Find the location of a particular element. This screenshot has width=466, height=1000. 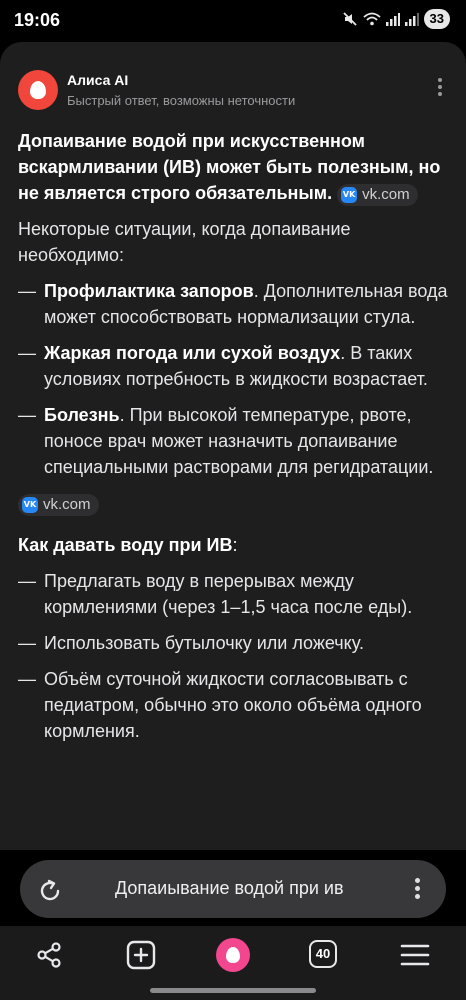

status-bar: 19:06 33 is located at coordinates (233, 21).